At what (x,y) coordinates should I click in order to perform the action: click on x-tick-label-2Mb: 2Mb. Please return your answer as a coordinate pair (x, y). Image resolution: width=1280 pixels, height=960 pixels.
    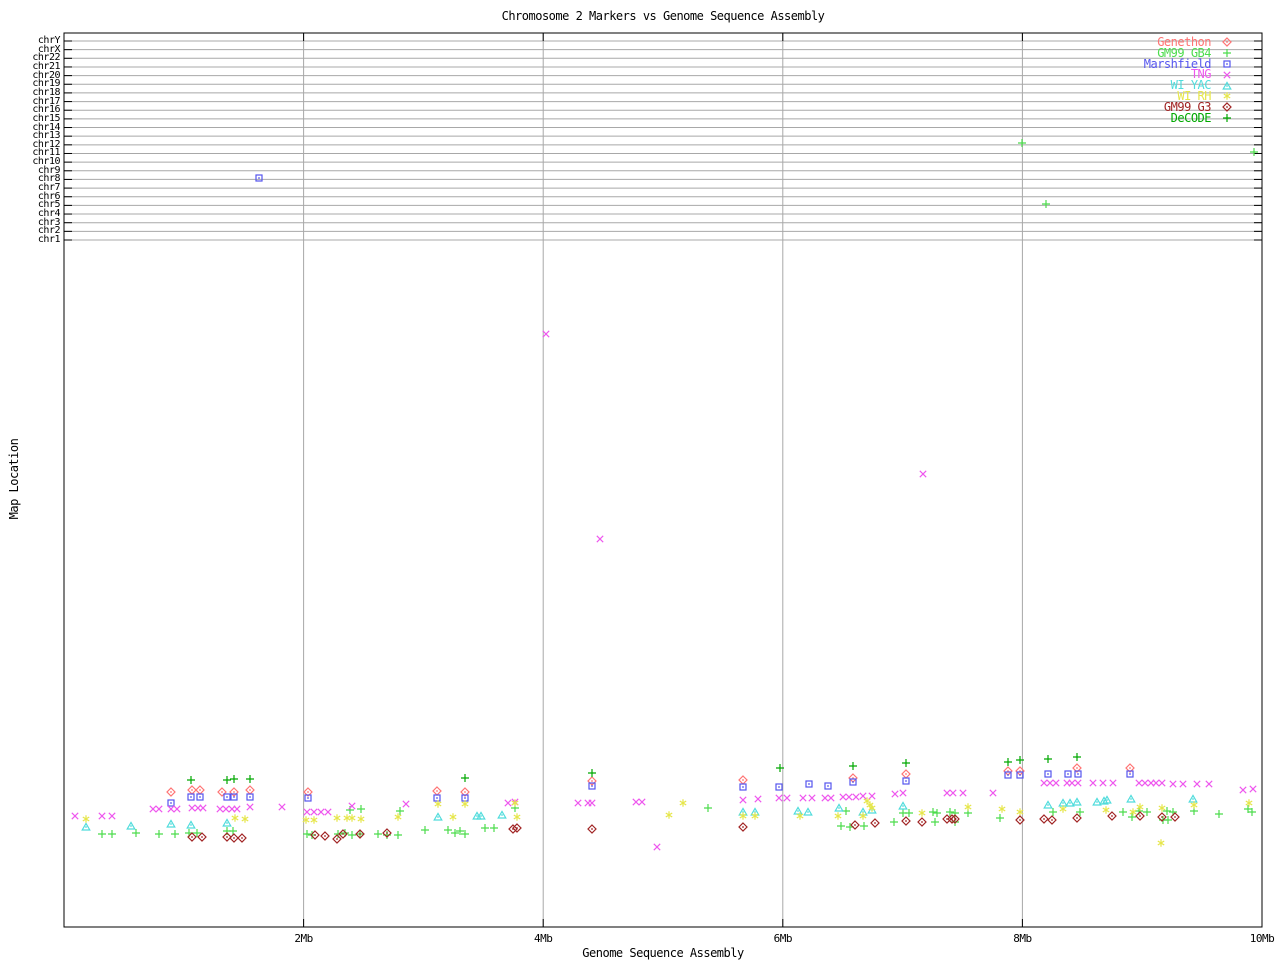
    Looking at the image, I should click on (303, 938).